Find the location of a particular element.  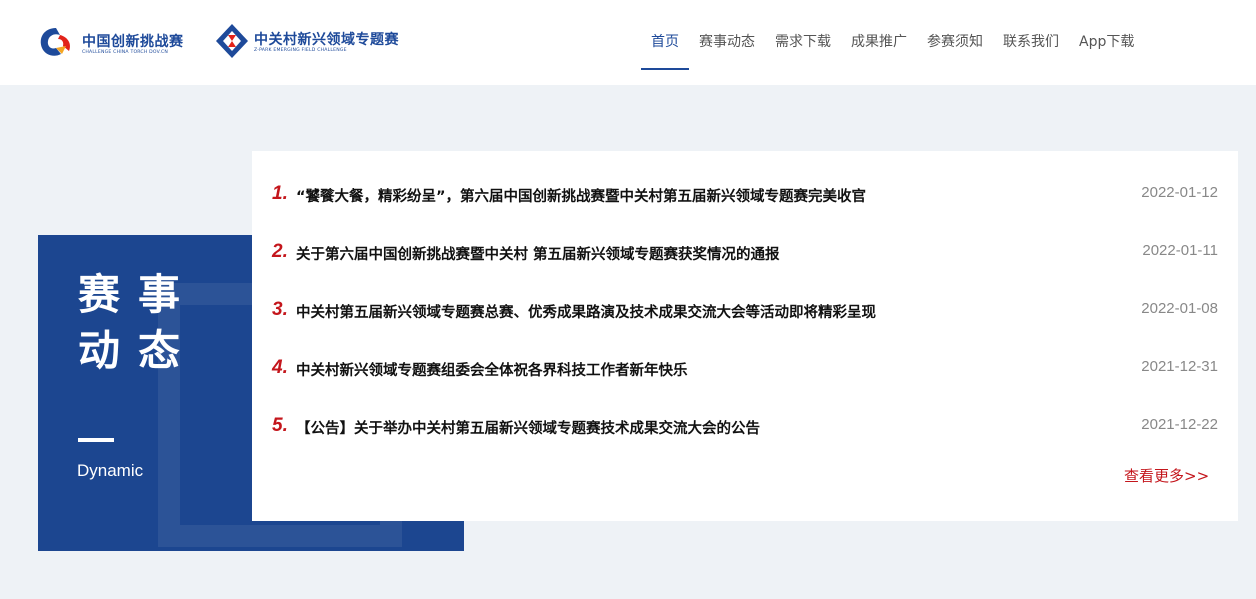

nav-participation-notice: 参赛须知 is located at coordinates (955, 41).